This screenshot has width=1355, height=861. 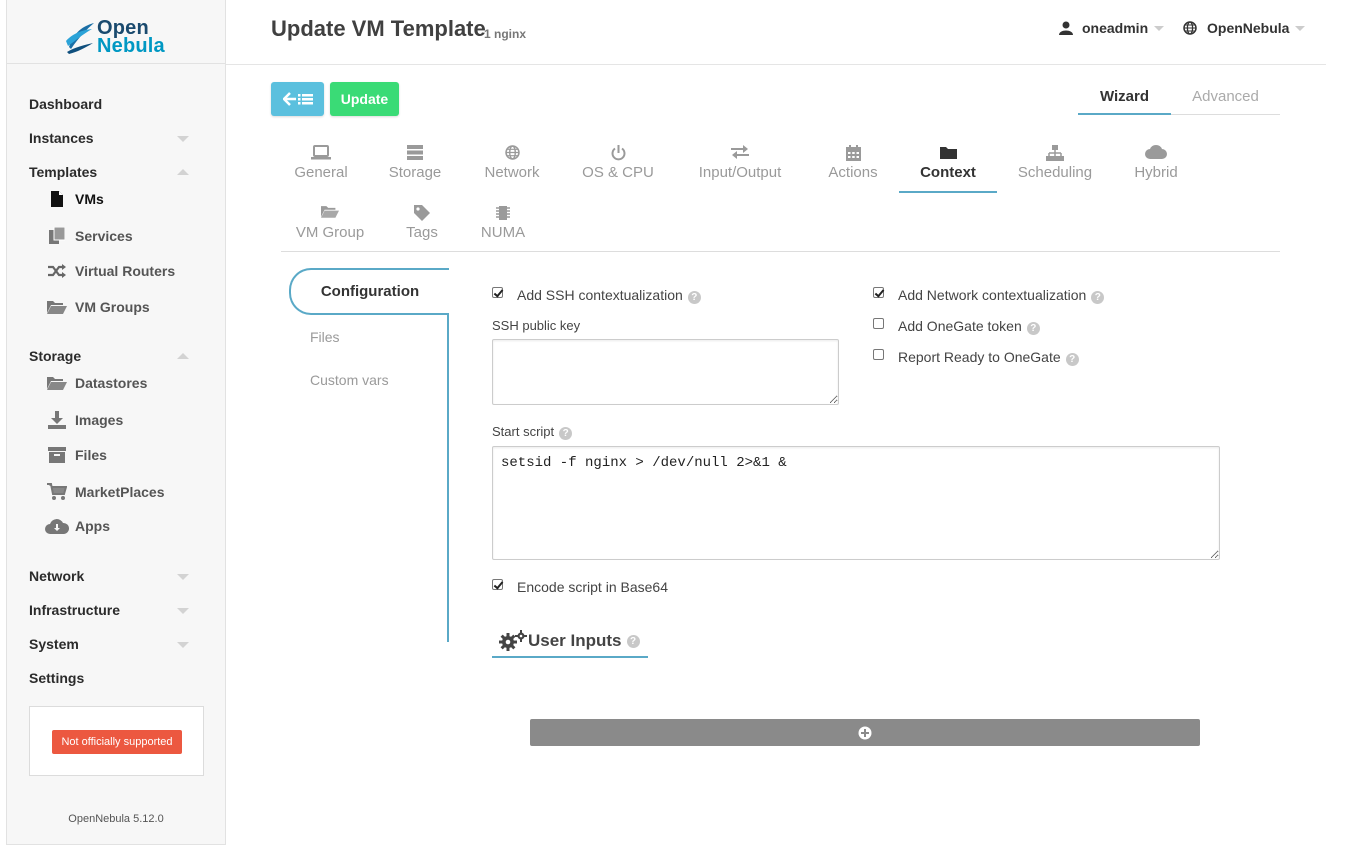 What do you see at coordinates (99, 420) in the screenshot?
I see `sidebar-item-label: Images` at bounding box center [99, 420].